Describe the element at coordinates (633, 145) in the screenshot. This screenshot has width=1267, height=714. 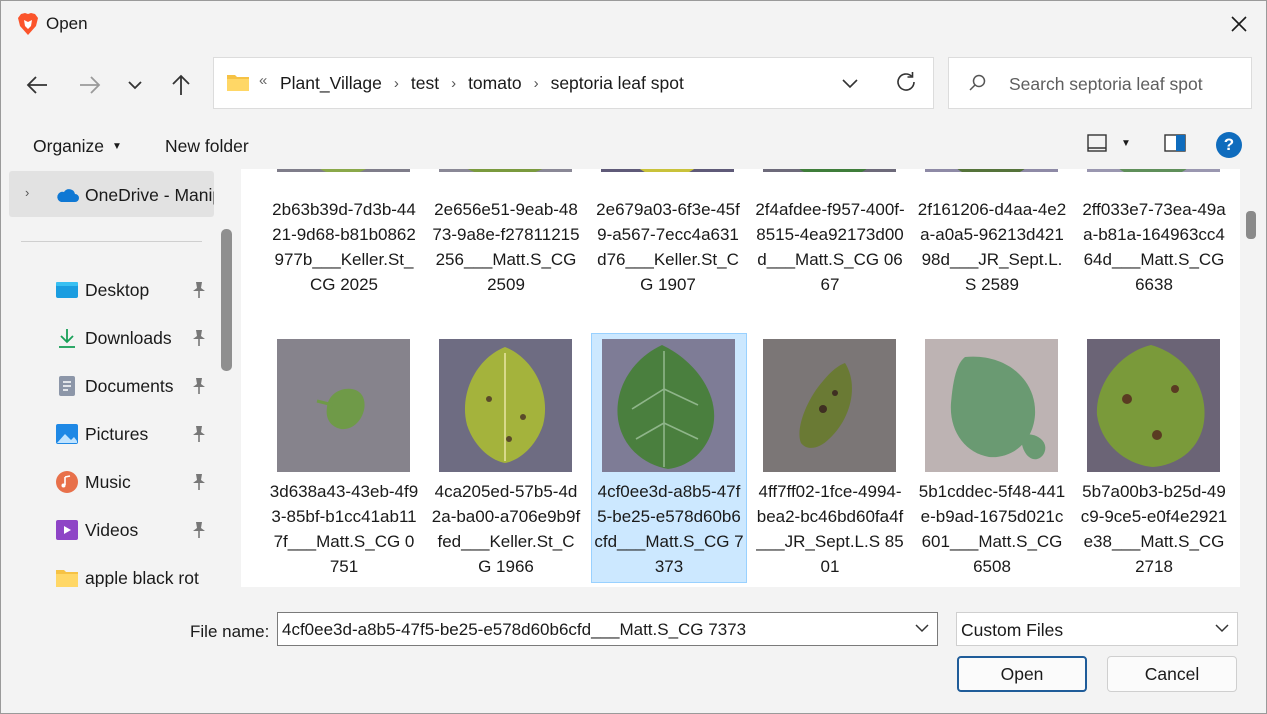
I see `command-bar: Organize ▼ New folder ▼ ?` at that location.